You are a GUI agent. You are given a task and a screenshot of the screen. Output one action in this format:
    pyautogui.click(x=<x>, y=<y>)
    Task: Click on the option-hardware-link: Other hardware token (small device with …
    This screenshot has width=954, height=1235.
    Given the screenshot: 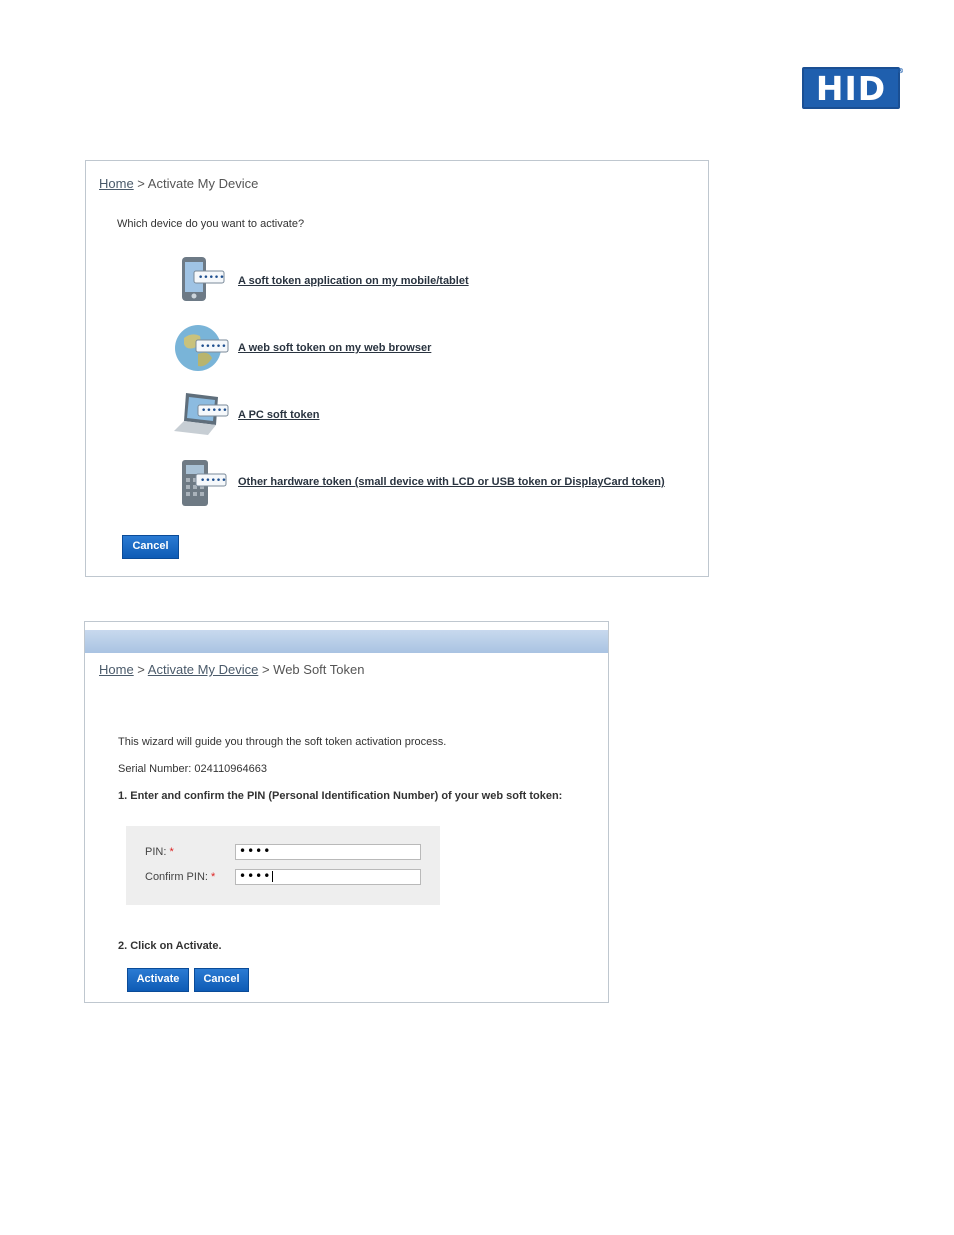 What is the action you would take?
    pyautogui.click(x=451, y=482)
    